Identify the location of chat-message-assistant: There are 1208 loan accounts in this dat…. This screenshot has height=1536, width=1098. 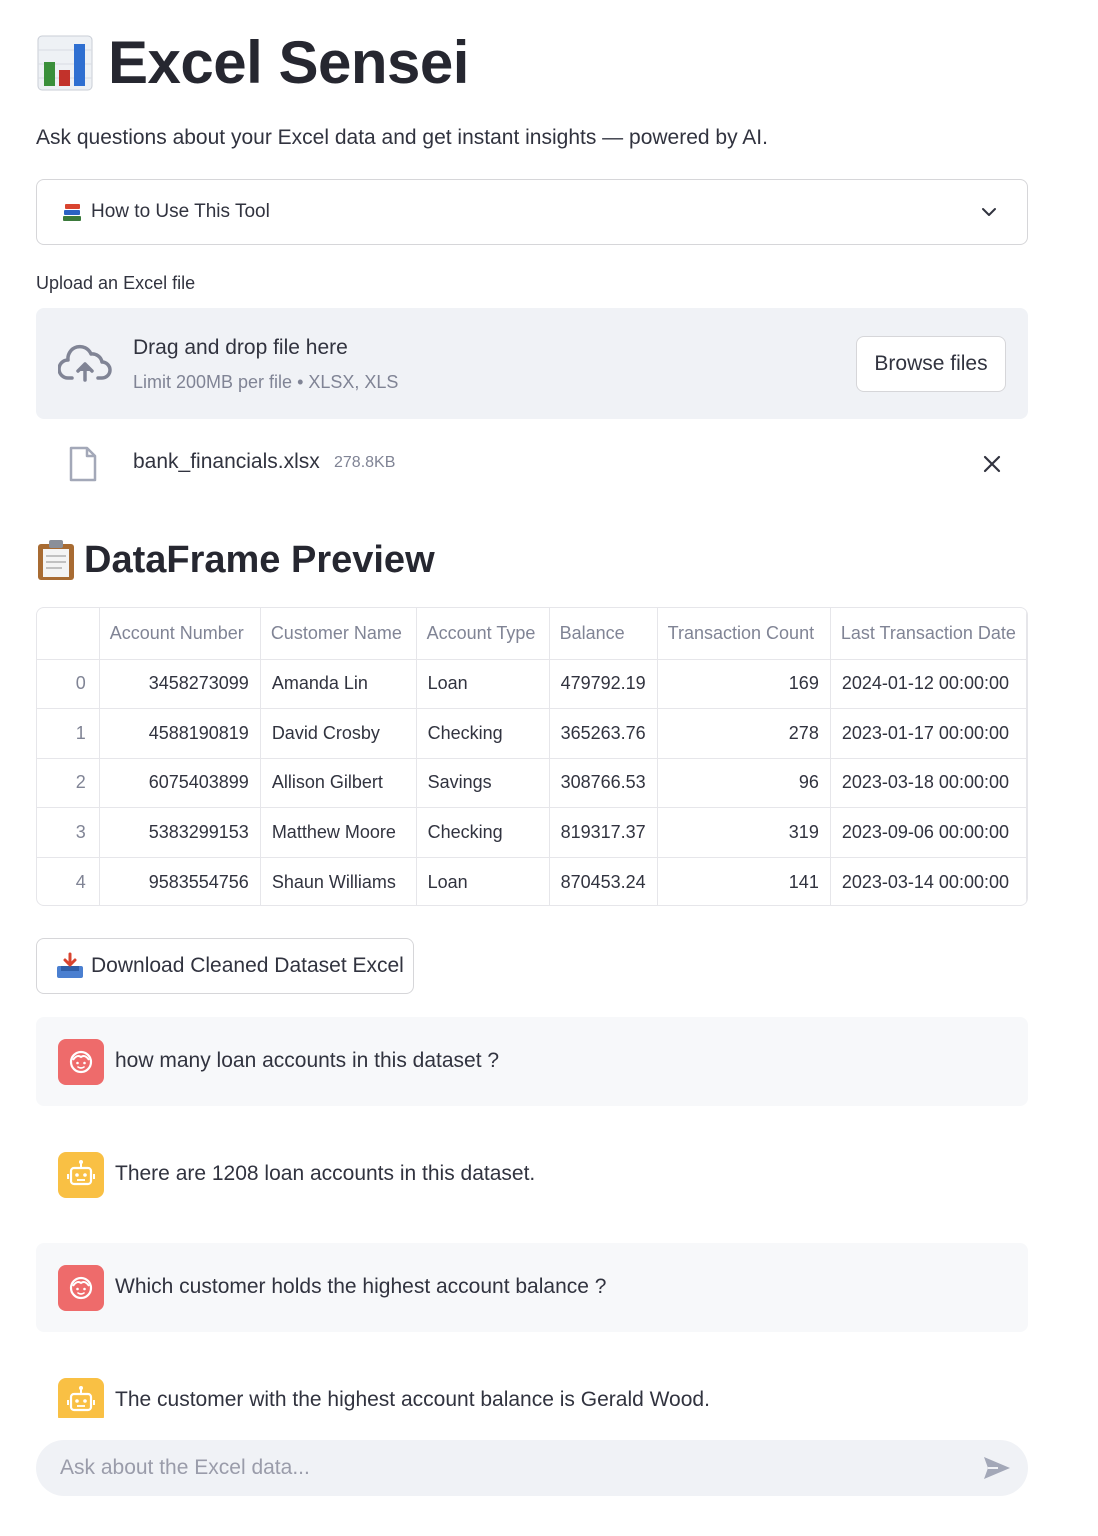
(532, 1174).